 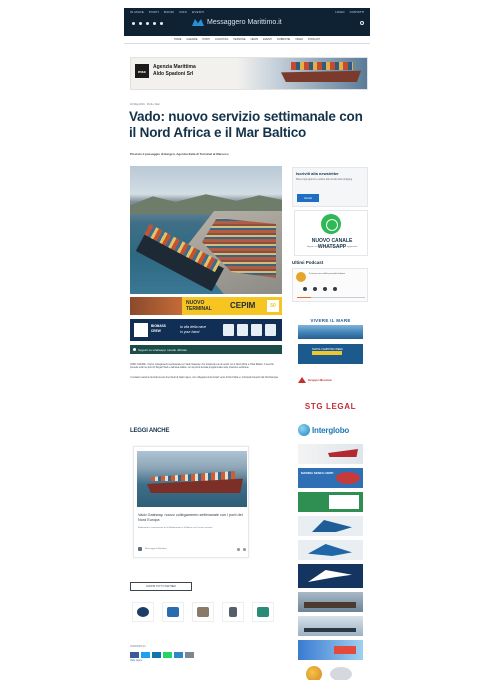 I want to click on interglobo-ad: Interglobo, so click(x=330, y=430).